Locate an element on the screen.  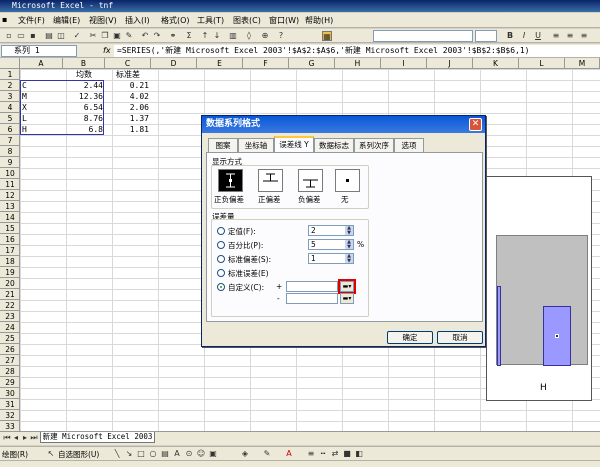
shadow-icon: ■ is located at coordinates (347, 454).